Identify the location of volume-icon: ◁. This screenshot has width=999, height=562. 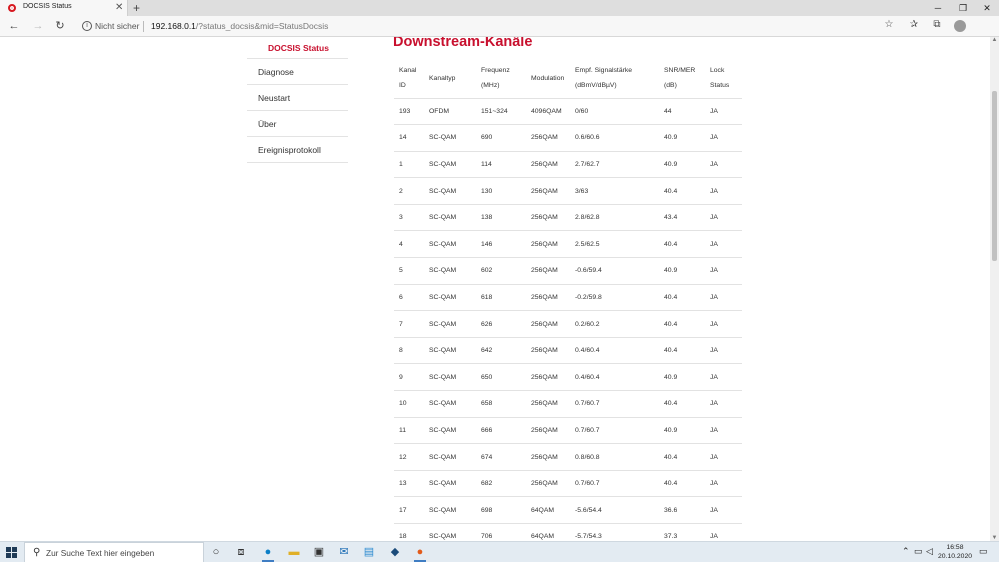
(929, 551).